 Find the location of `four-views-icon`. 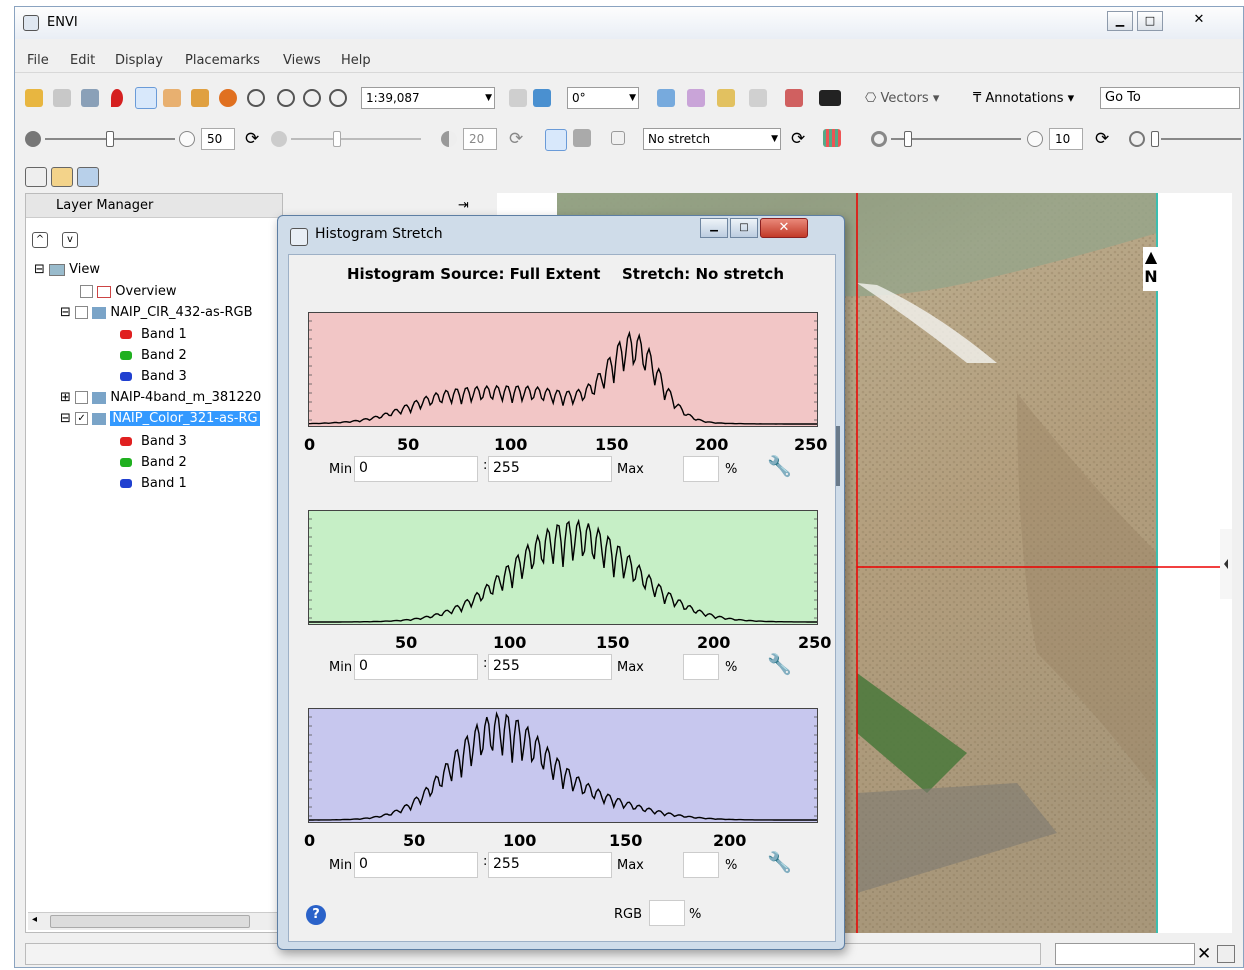

four-views-icon is located at coordinates (88, 177).